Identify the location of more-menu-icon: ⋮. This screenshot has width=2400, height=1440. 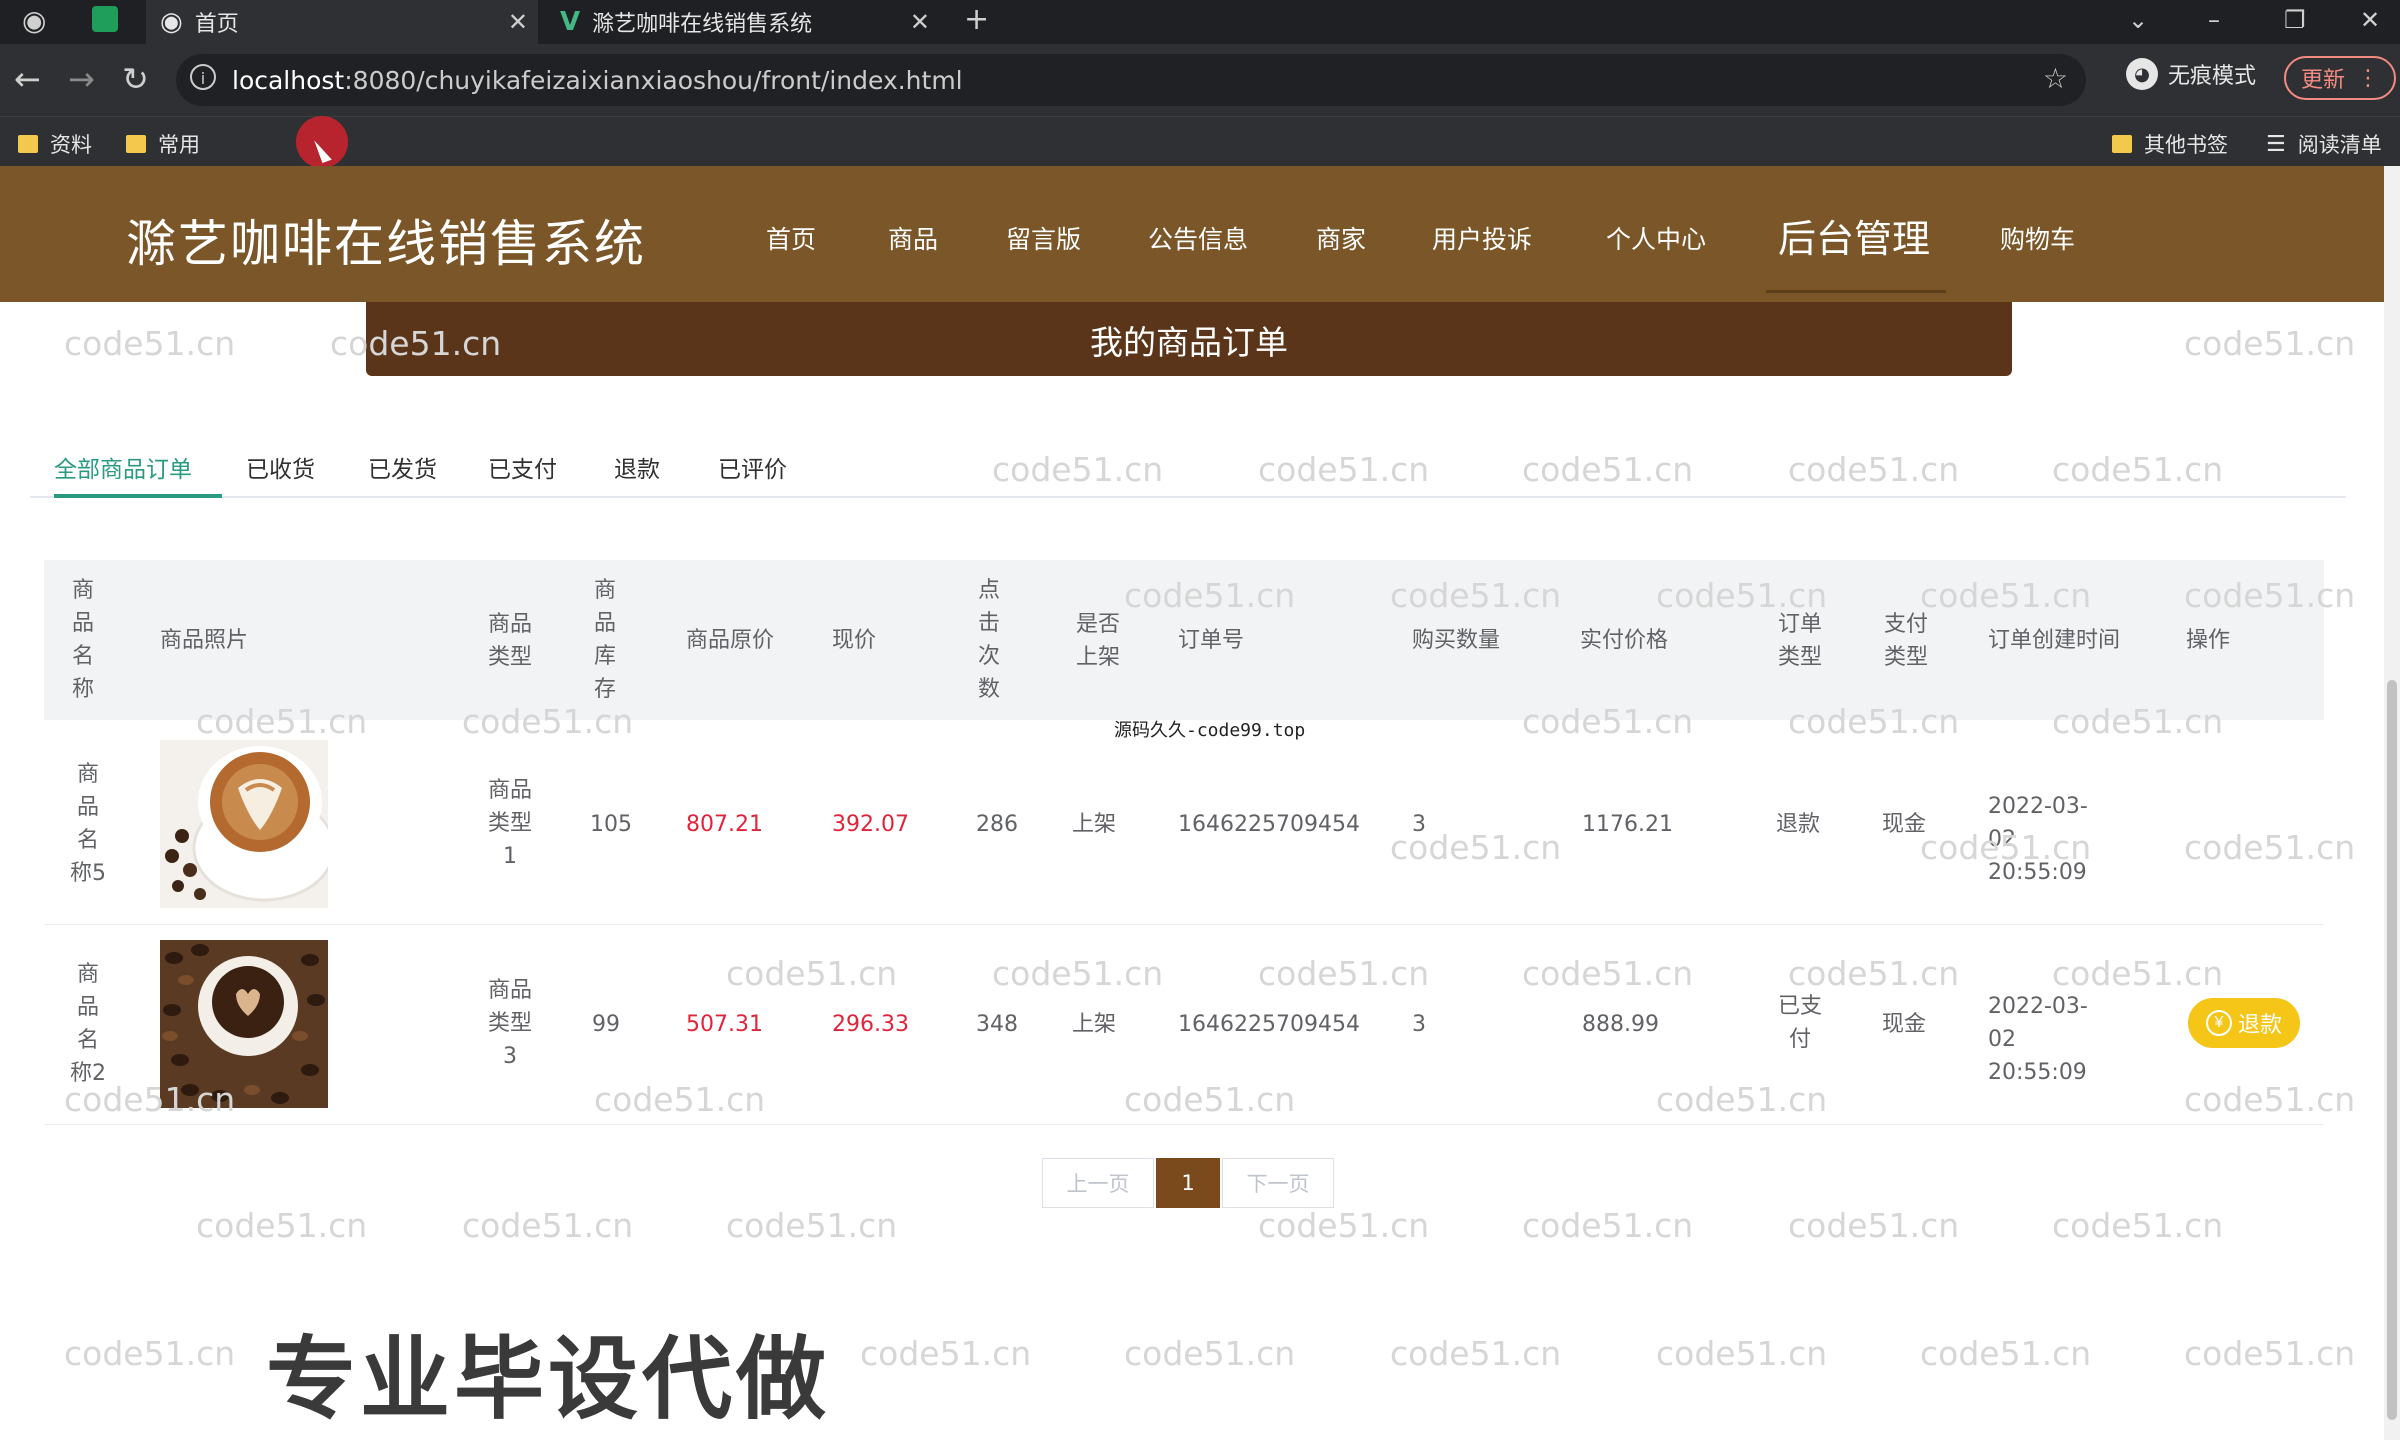
(2368, 78).